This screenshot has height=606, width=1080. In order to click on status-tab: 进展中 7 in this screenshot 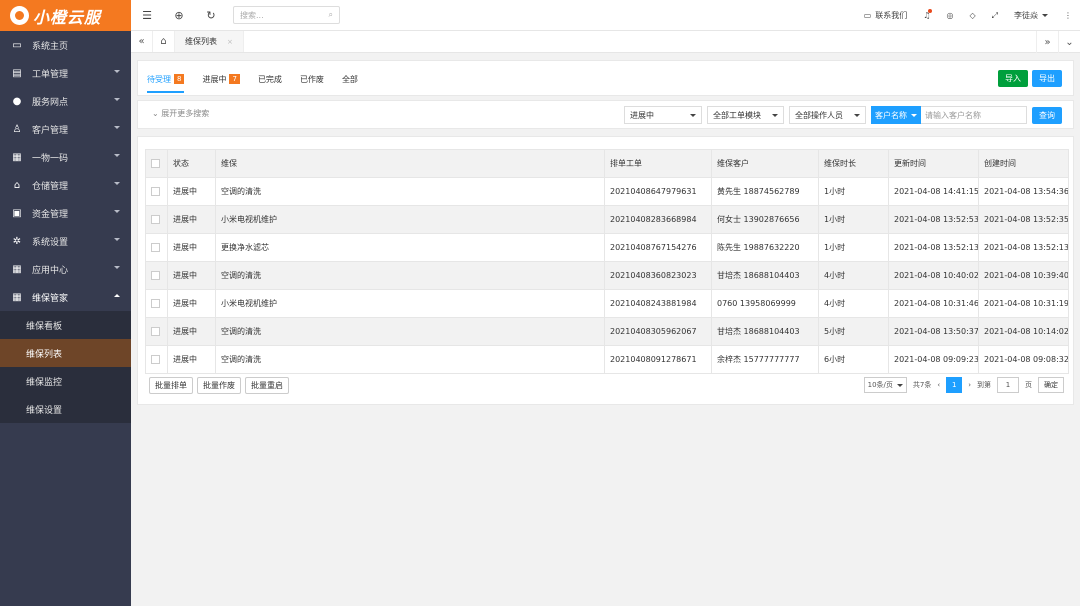, I will do `click(221, 79)`.